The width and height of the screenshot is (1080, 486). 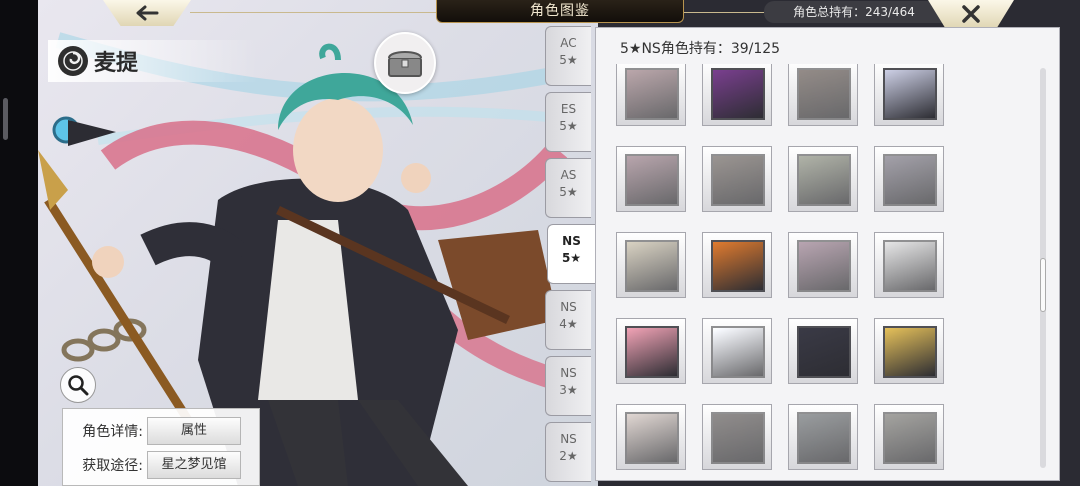 I want to click on tab-ns-5: NS 5★, so click(x=571, y=254).